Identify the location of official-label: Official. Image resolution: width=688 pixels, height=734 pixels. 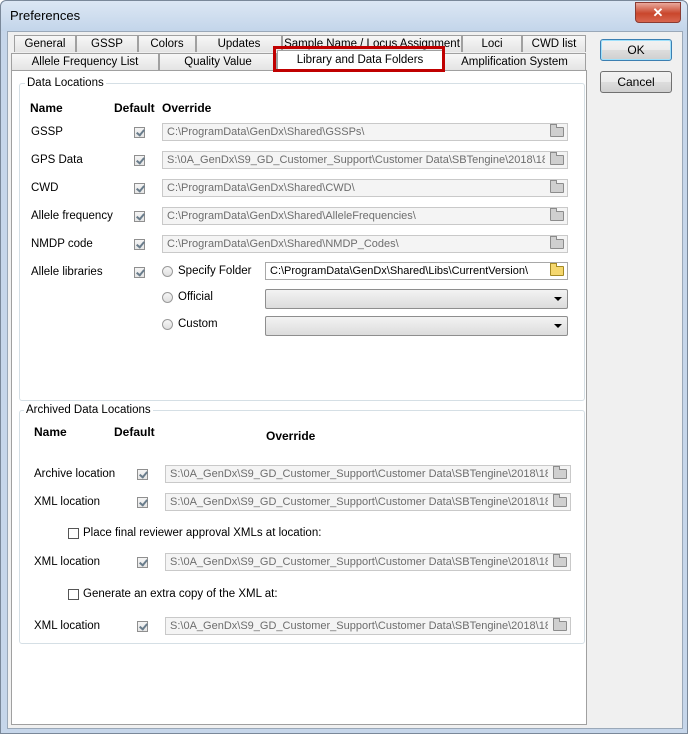
(195, 297).